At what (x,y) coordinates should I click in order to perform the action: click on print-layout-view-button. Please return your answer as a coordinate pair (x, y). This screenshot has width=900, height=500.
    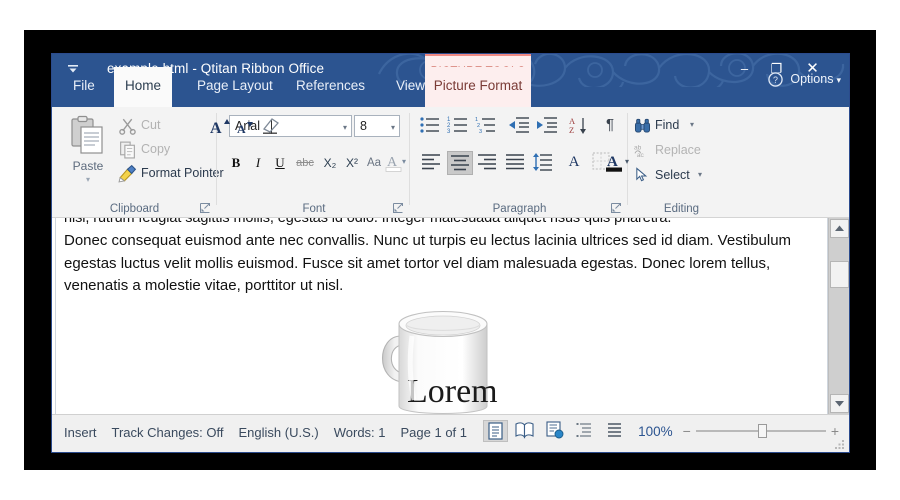
    Looking at the image, I should click on (496, 431).